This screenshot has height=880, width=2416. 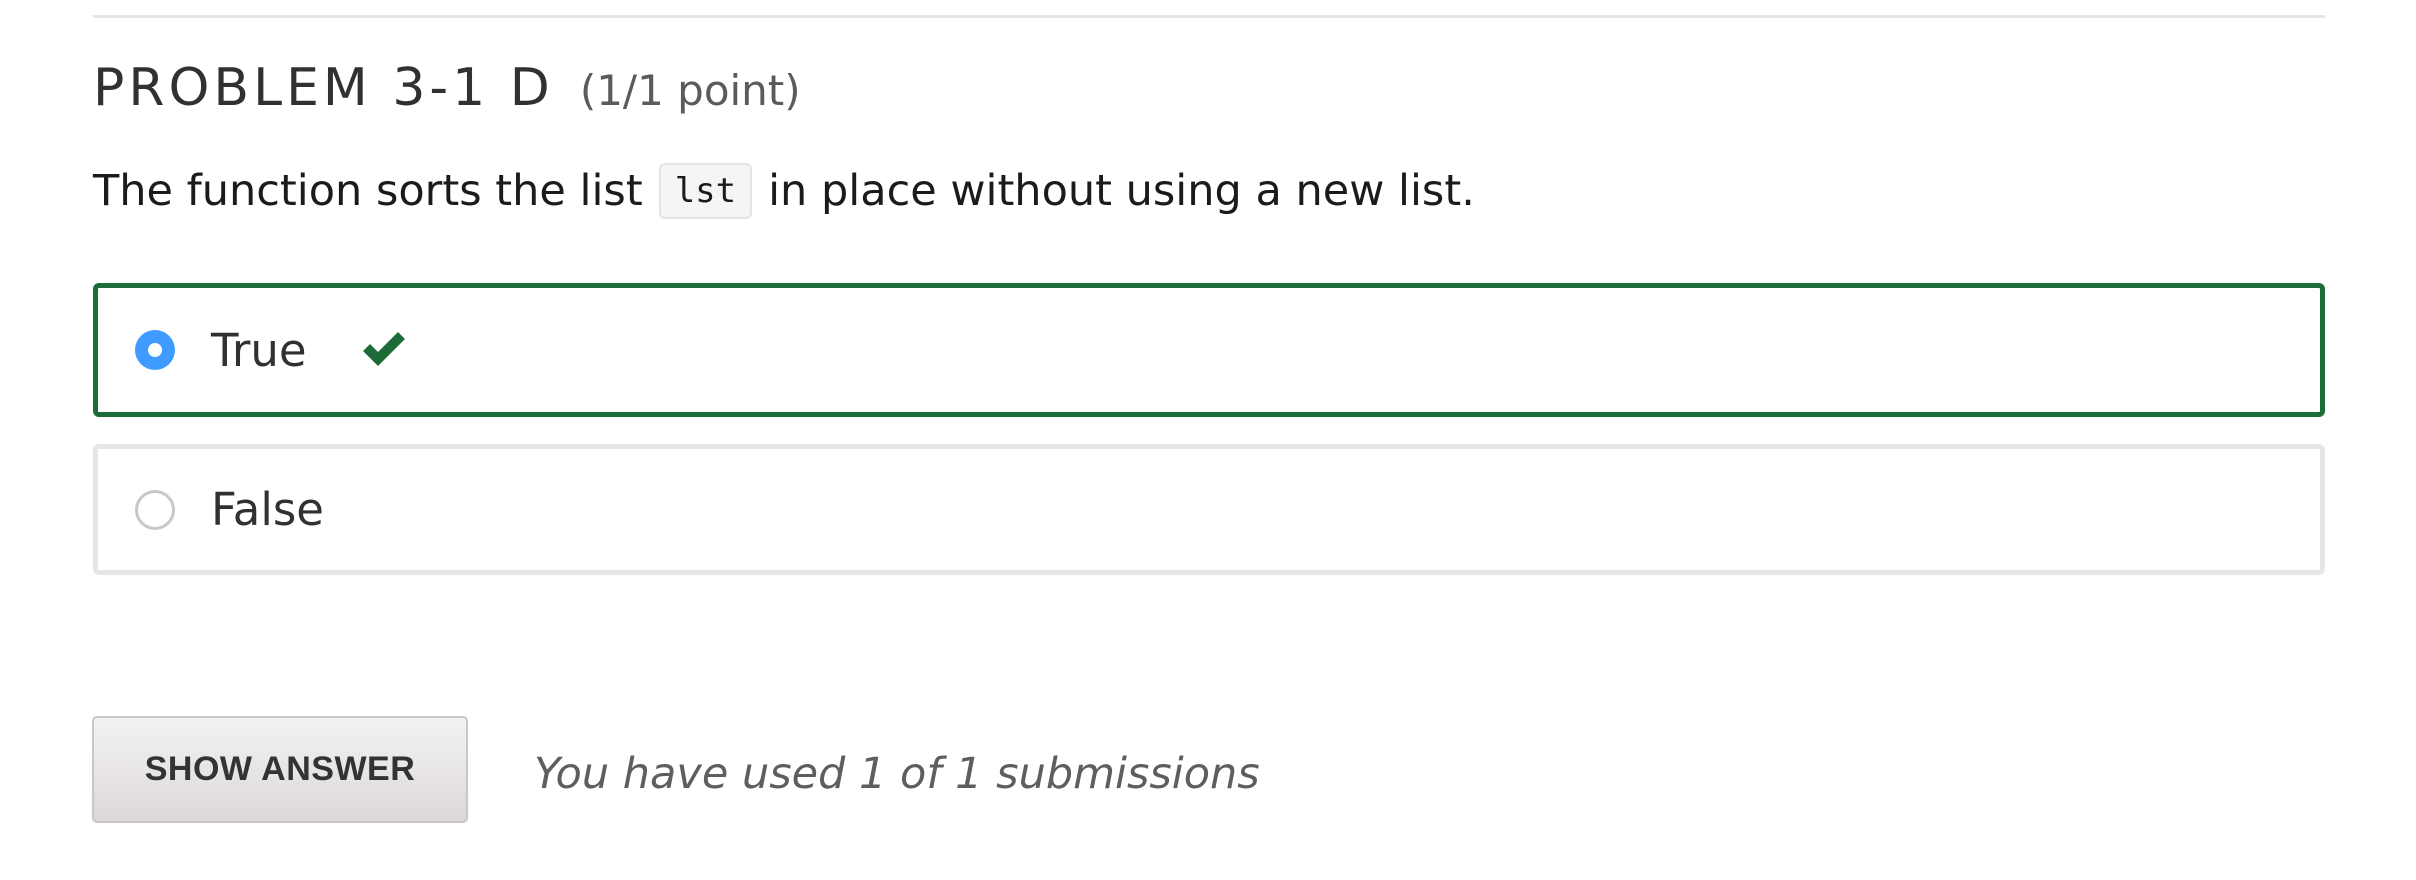 I want to click on choice-true-label: True, so click(x=259, y=350).